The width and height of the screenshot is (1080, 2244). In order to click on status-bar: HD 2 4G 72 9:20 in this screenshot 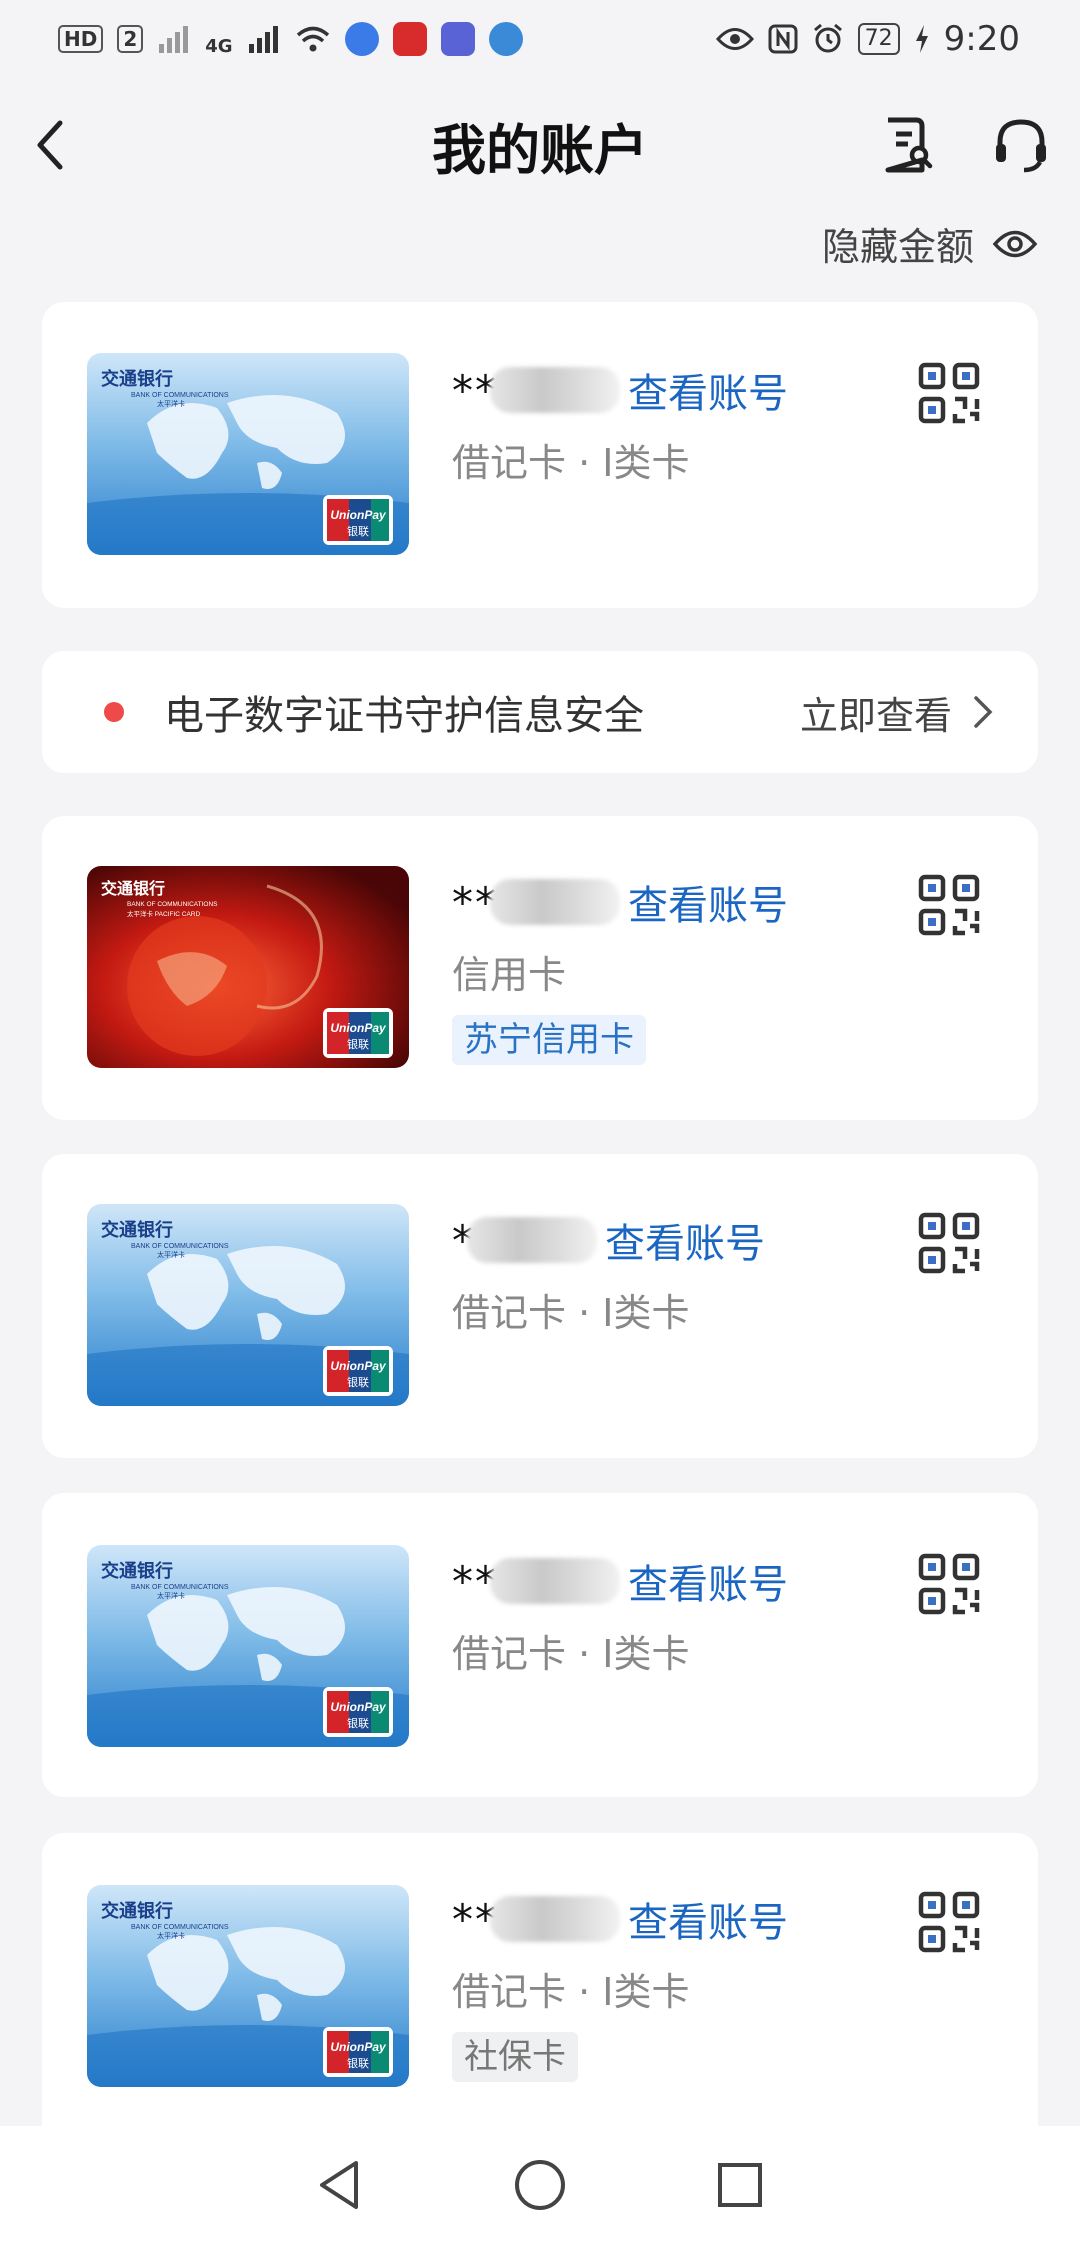, I will do `click(540, 39)`.